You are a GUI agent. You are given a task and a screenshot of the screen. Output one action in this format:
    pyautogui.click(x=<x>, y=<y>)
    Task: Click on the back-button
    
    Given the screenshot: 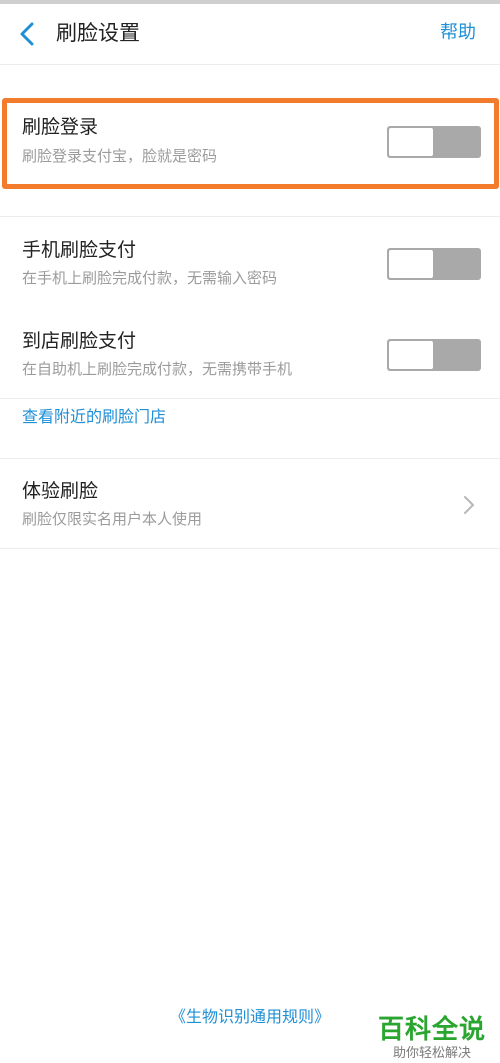 What is the action you would take?
    pyautogui.click(x=28, y=34)
    